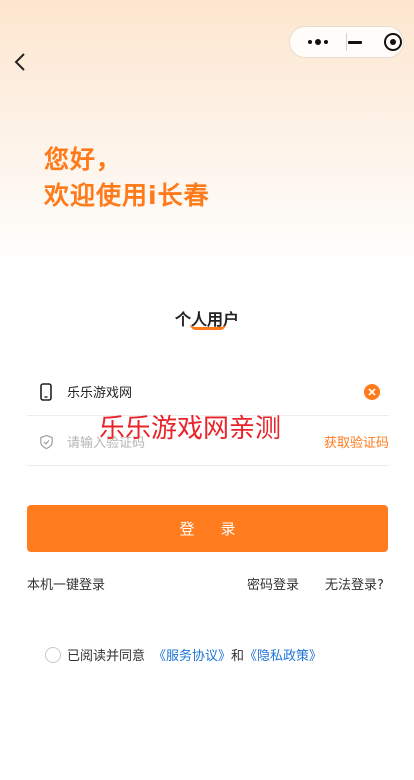  I want to click on phone-icon, so click(40, 391).